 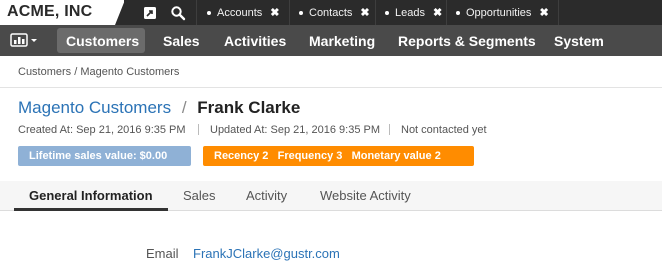 What do you see at coordinates (266, 195) in the screenshot?
I see `tab-activity: Activity` at bounding box center [266, 195].